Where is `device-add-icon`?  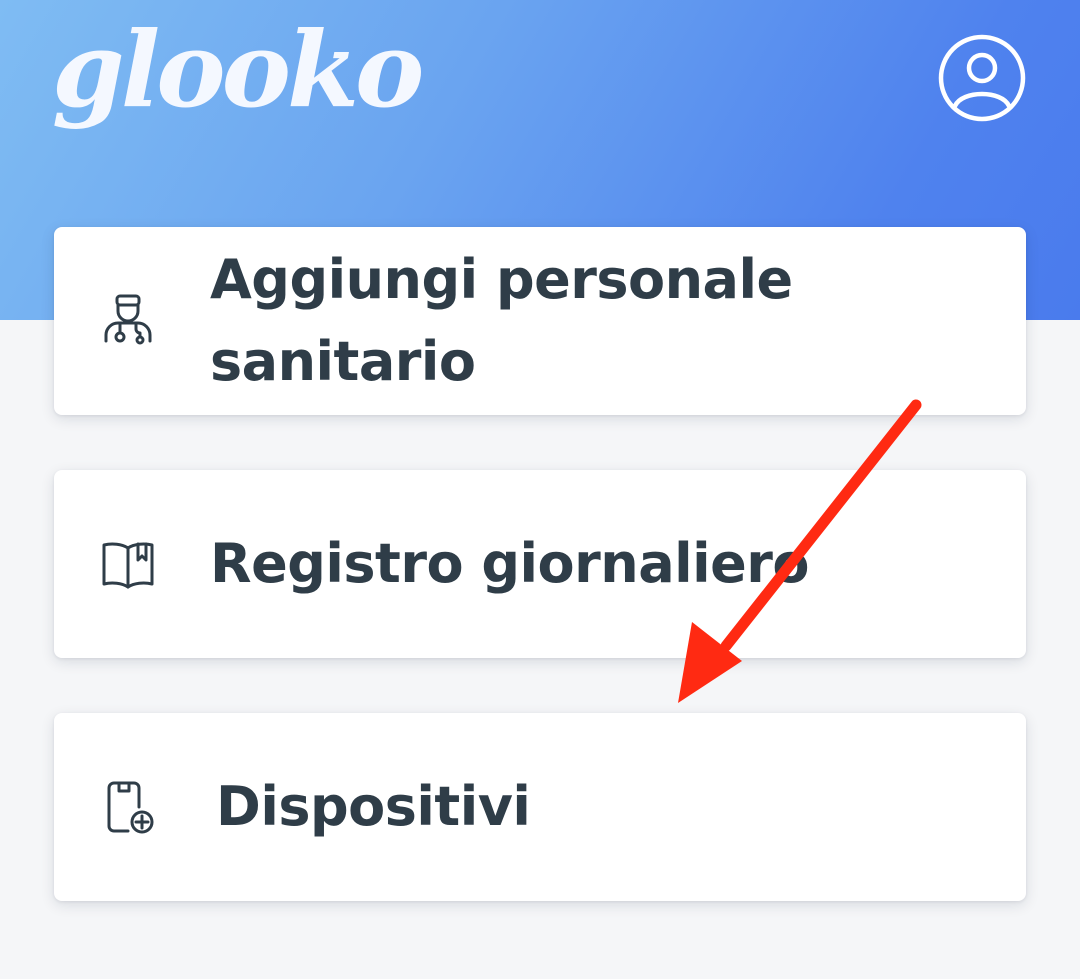 device-add-icon is located at coordinates (128, 807).